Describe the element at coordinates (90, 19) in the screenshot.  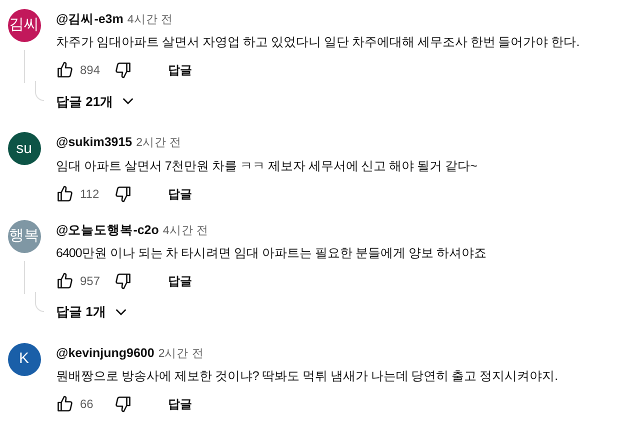
I see `user-handle: @김씨-e3m` at that location.